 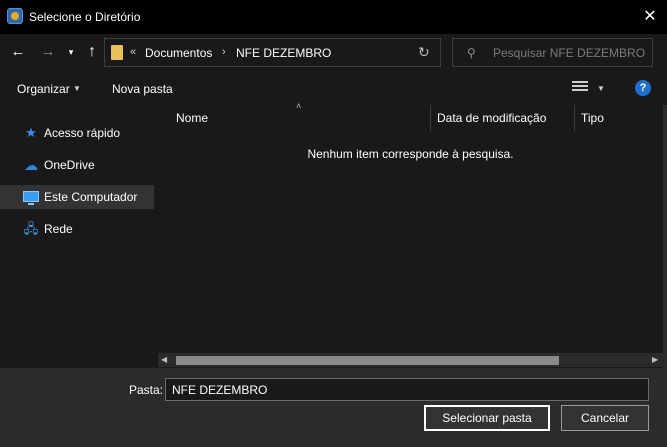 I want to click on select-folder-button: Selecionar pasta, so click(x=487, y=418).